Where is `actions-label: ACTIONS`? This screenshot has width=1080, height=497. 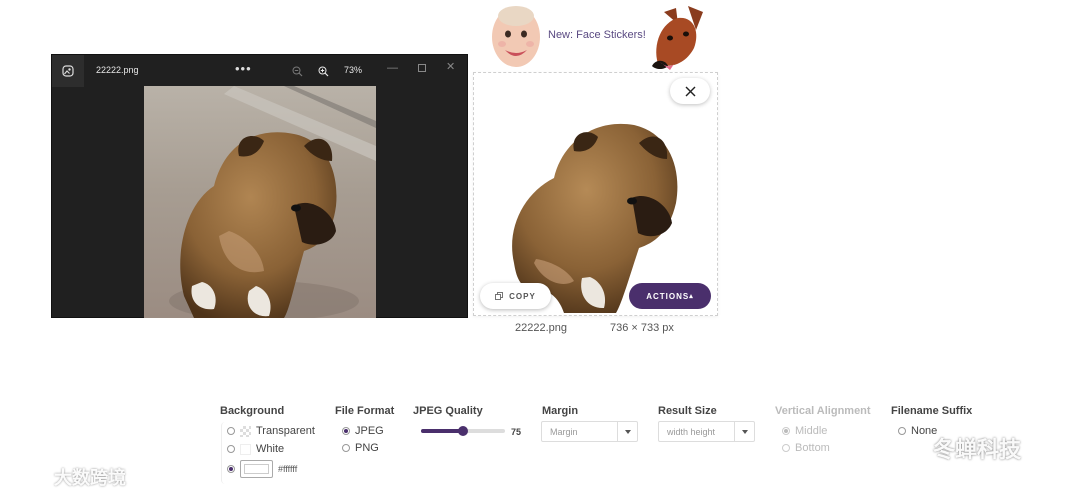 actions-label: ACTIONS is located at coordinates (668, 296).